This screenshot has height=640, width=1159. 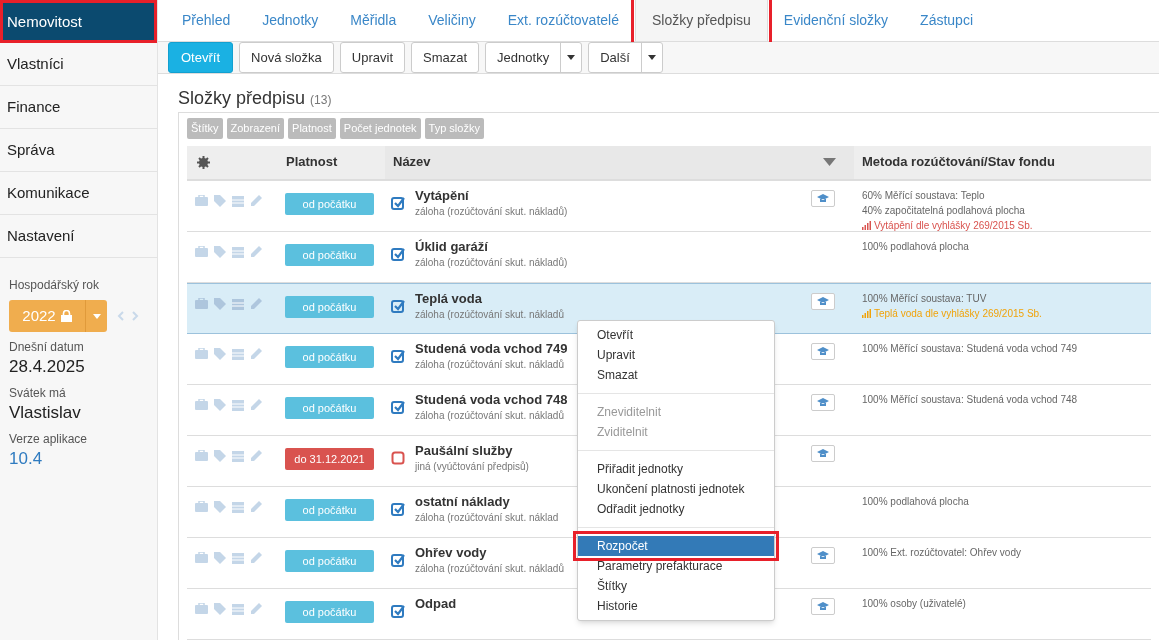 I want to click on menu-item: Ukončení platnosti jednotek, so click(x=676, y=489).